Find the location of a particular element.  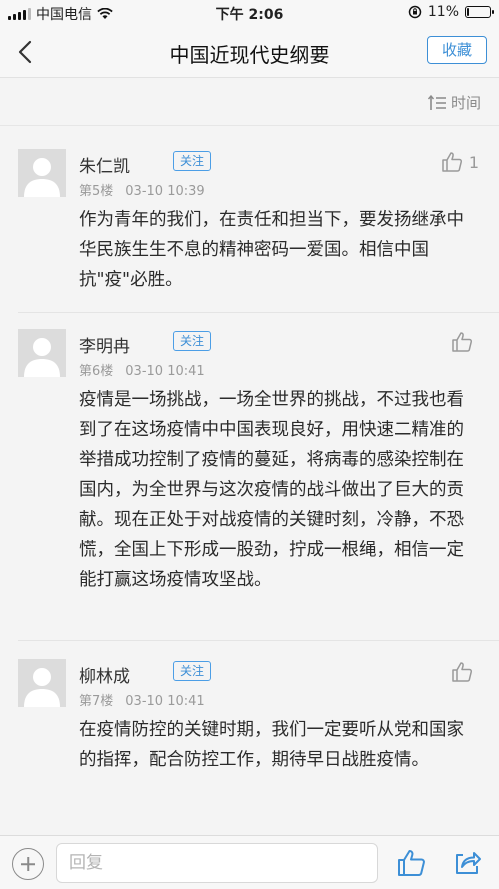

reply-bar: 回复 is located at coordinates (249, 862).